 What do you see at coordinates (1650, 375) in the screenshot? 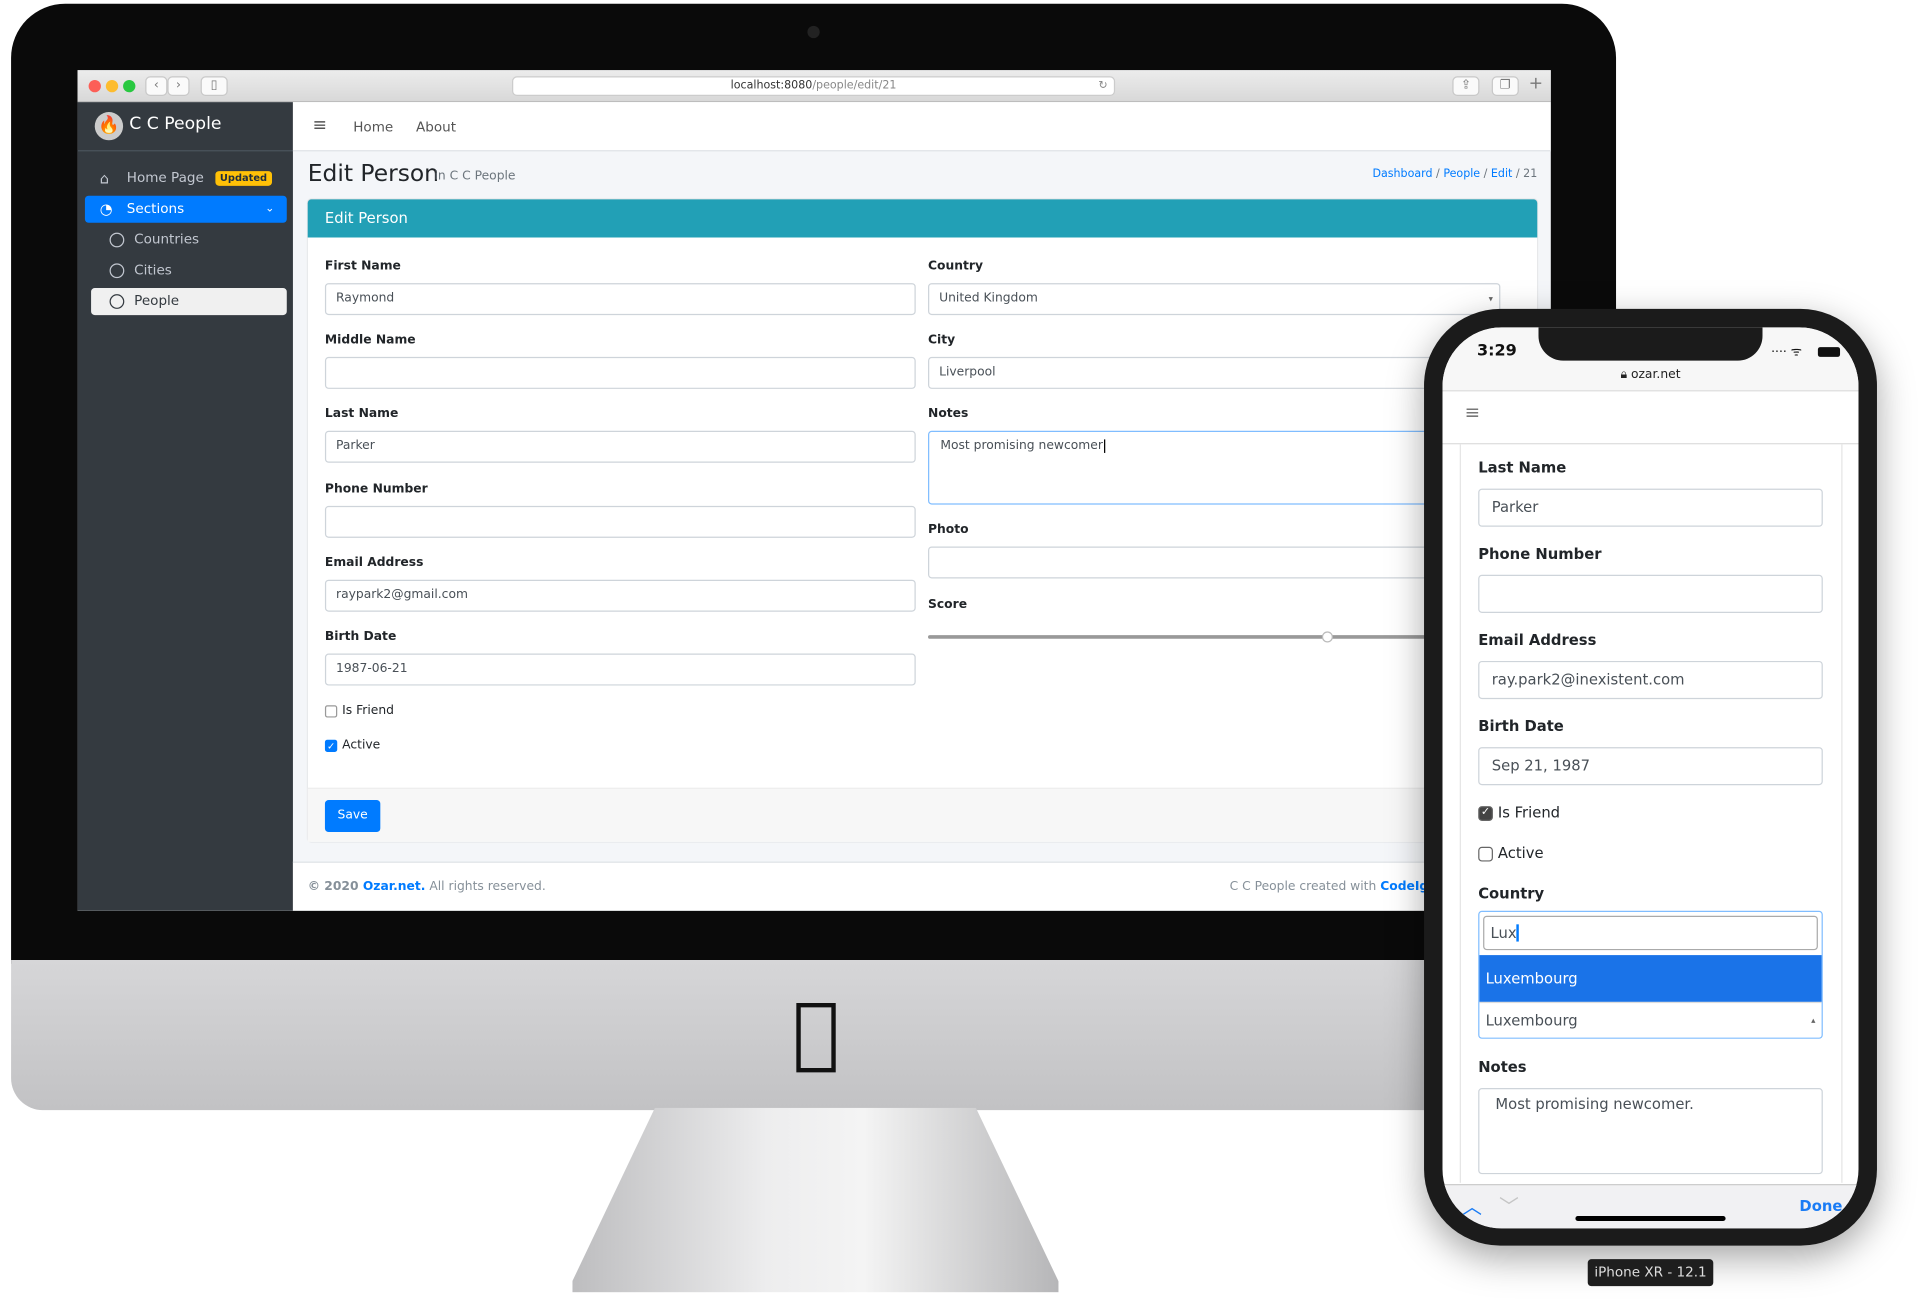
I see `safari-url: 🔒︎ ozar.net` at bounding box center [1650, 375].